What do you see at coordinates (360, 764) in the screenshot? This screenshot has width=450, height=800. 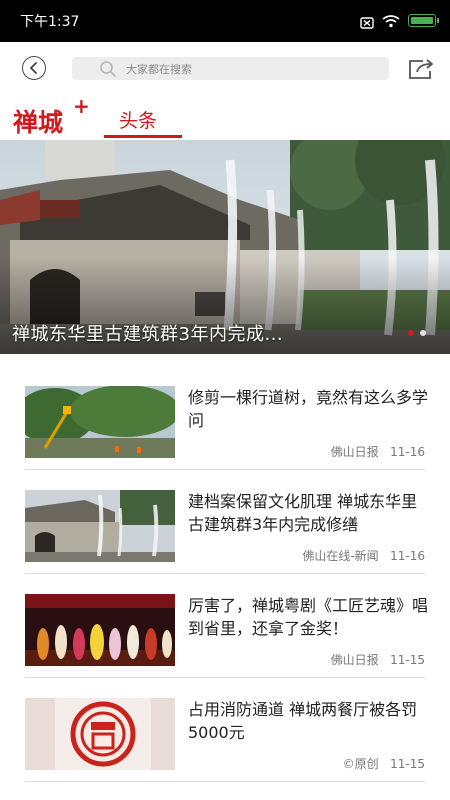 I see `news-source: ©原创` at bounding box center [360, 764].